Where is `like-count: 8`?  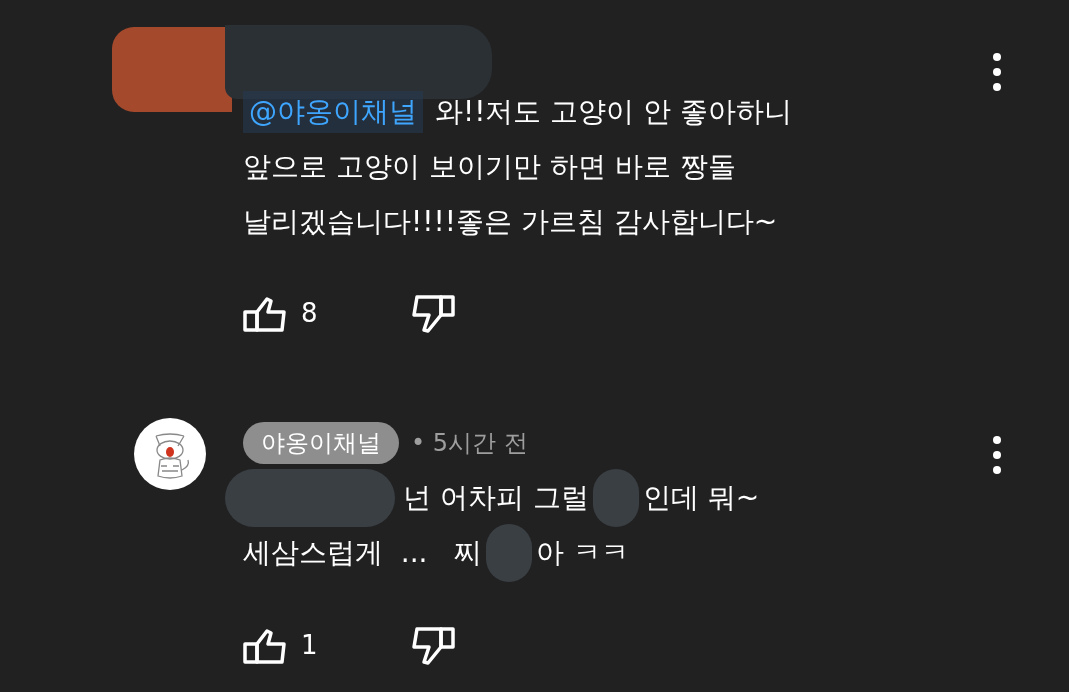
like-count: 8 is located at coordinates (310, 313).